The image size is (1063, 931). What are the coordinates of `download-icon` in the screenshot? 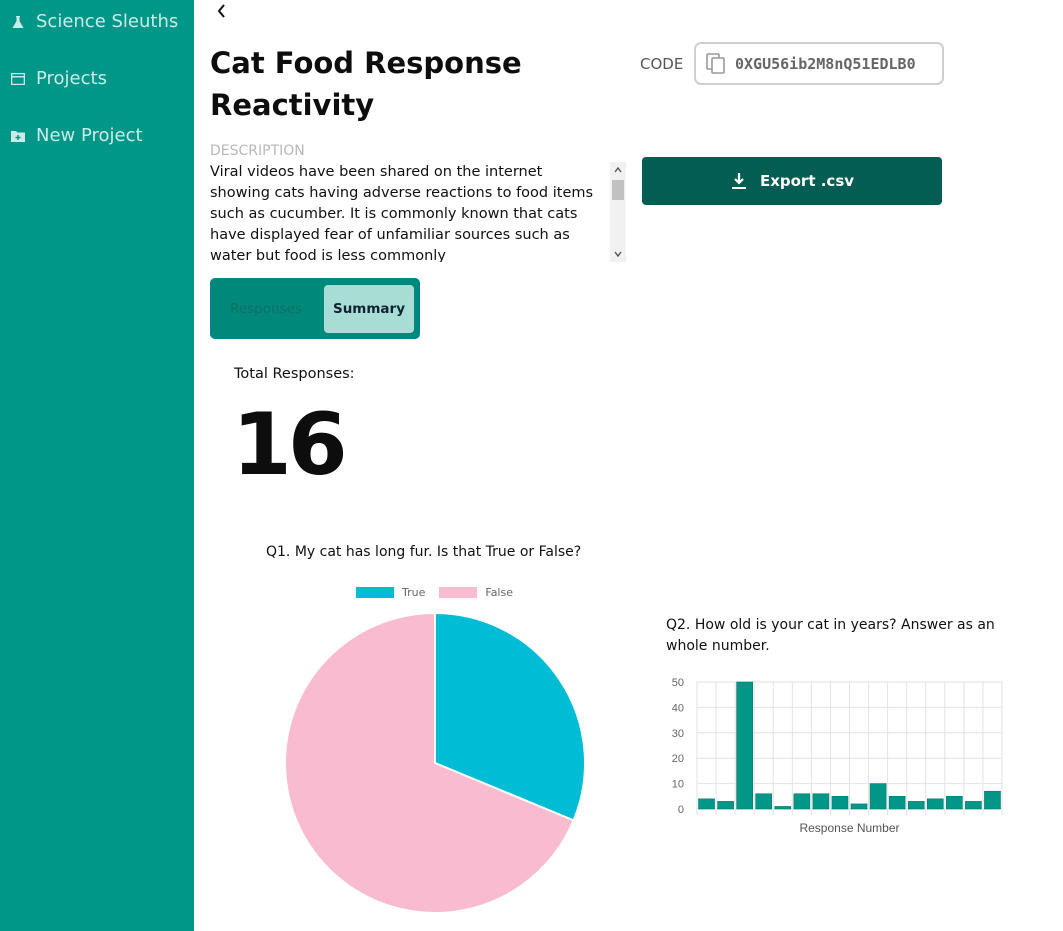 It's located at (739, 181).